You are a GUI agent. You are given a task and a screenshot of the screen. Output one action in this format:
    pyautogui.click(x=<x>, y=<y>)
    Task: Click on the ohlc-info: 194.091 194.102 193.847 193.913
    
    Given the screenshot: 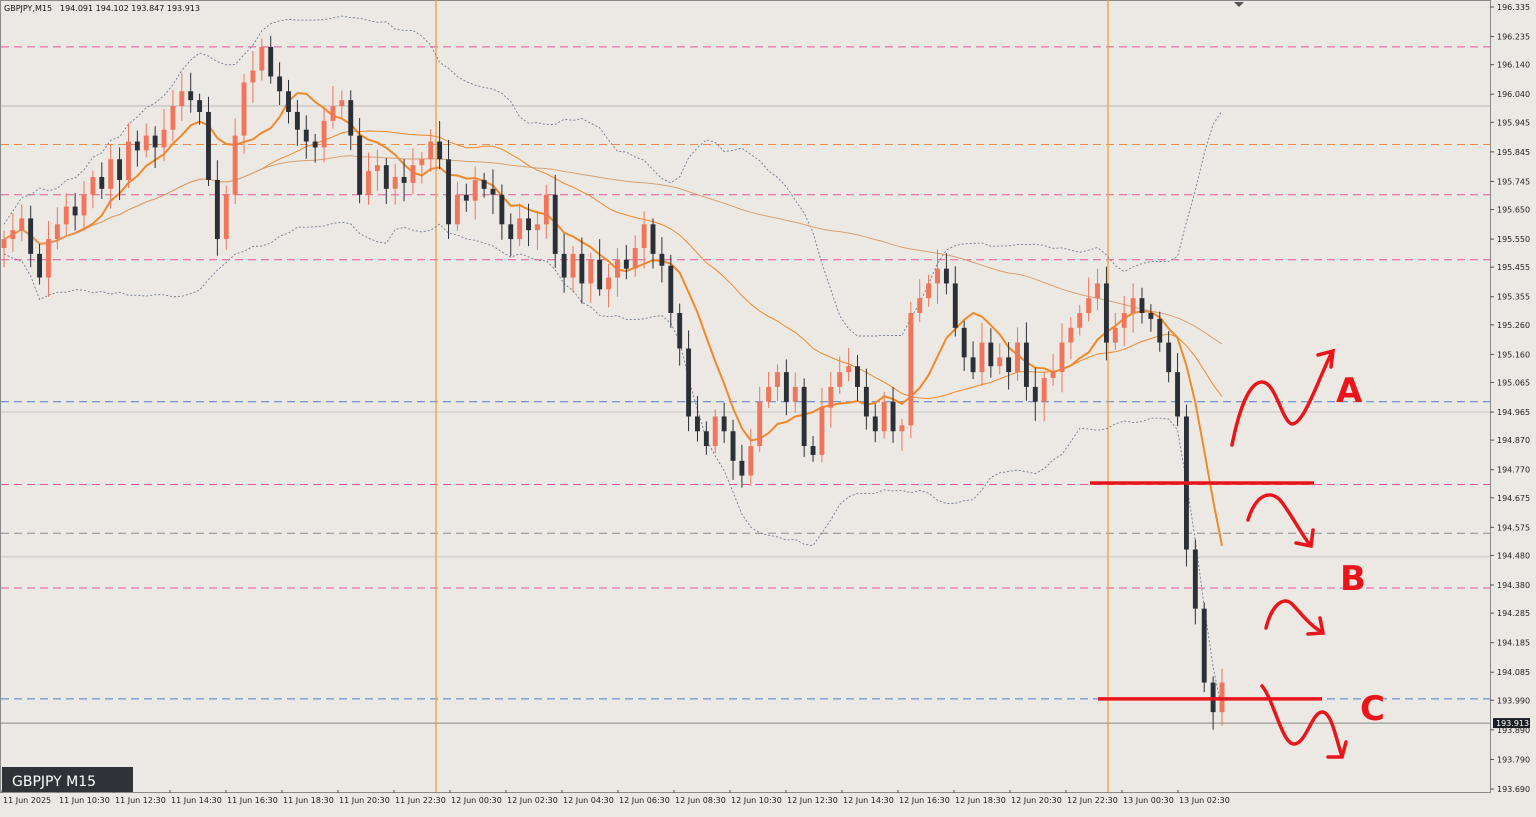 What is the action you would take?
    pyautogui.click(x=130, y=8)
    